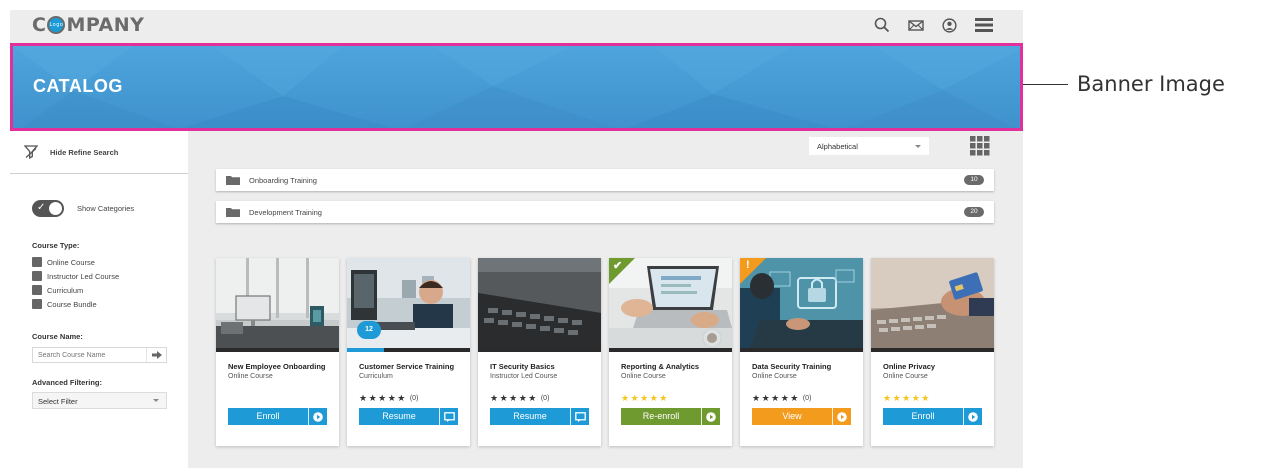  What do you see at coordinates (65, 290) in the screenshot?
I see `course-type-option-label: Curriculum` at bounding box center [65, 290].